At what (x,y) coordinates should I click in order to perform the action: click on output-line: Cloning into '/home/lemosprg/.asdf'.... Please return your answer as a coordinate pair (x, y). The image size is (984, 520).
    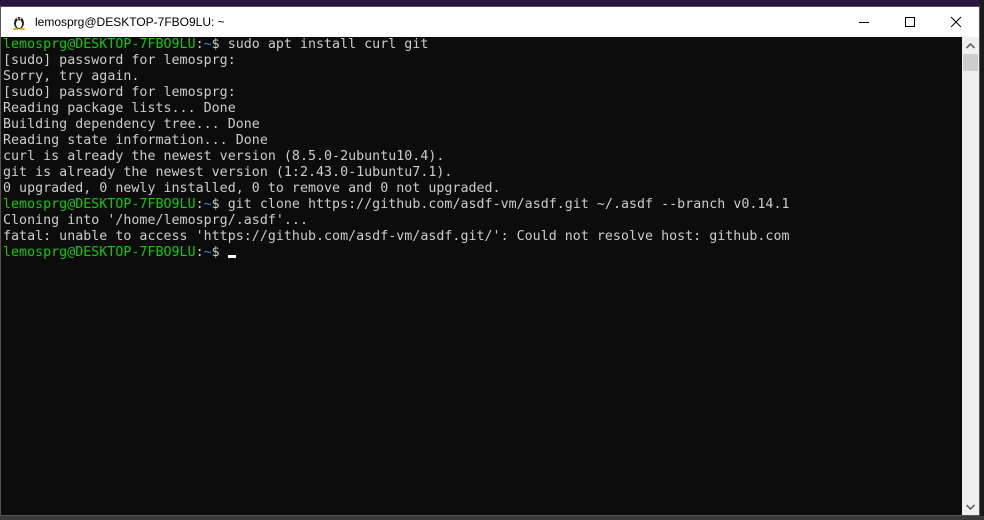
    Looking at the image, I should click on (155, 220).